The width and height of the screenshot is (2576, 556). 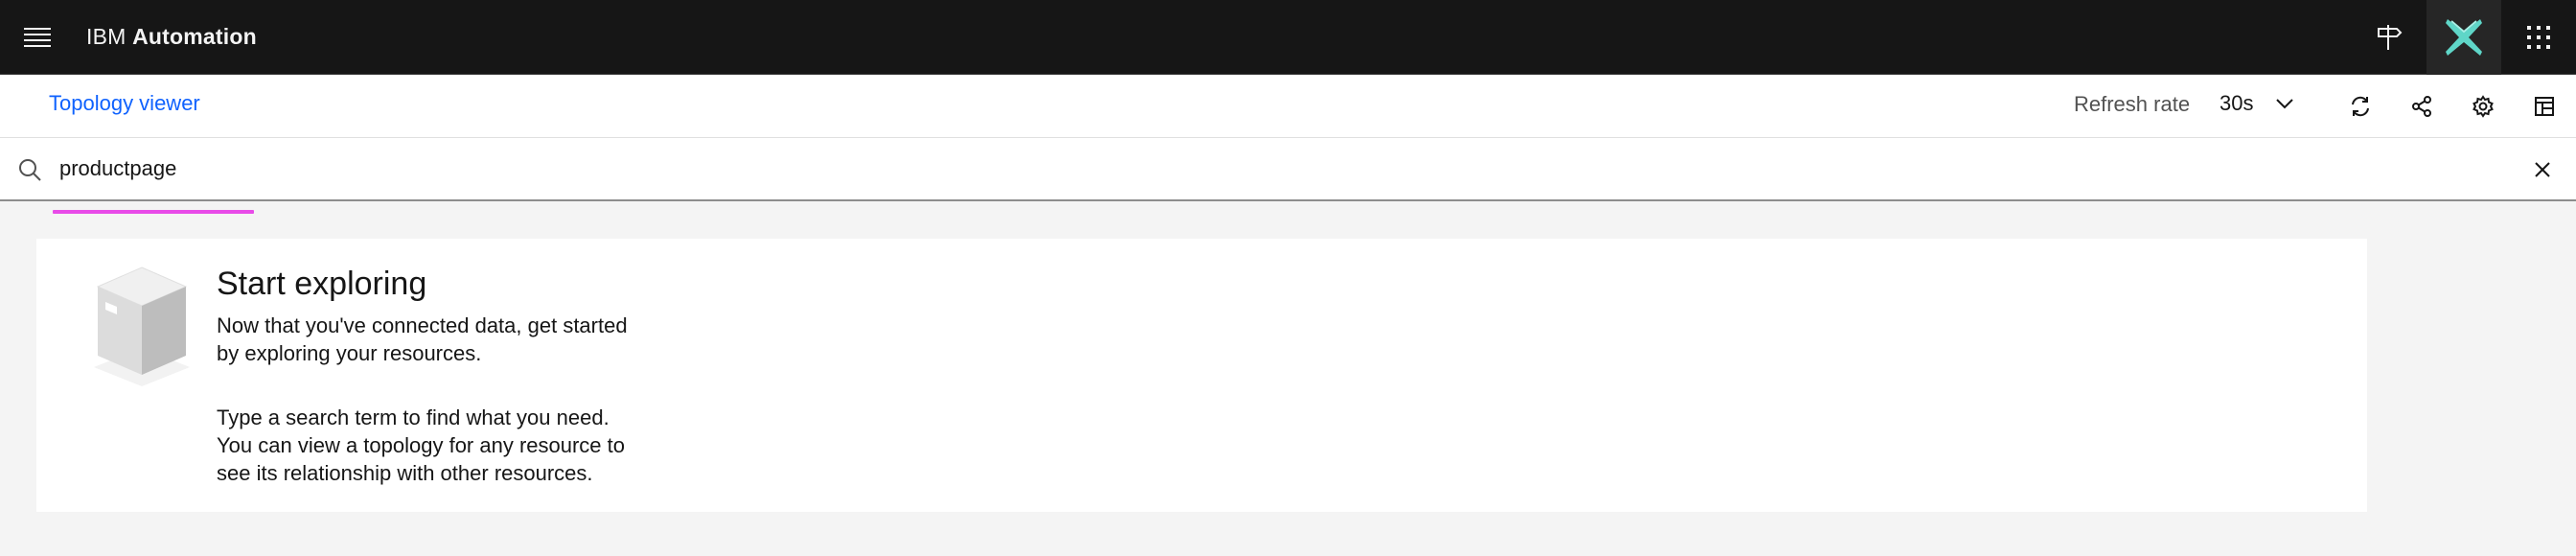 I want to click on hamburger-menu-icon, so click(x=37, y=37).